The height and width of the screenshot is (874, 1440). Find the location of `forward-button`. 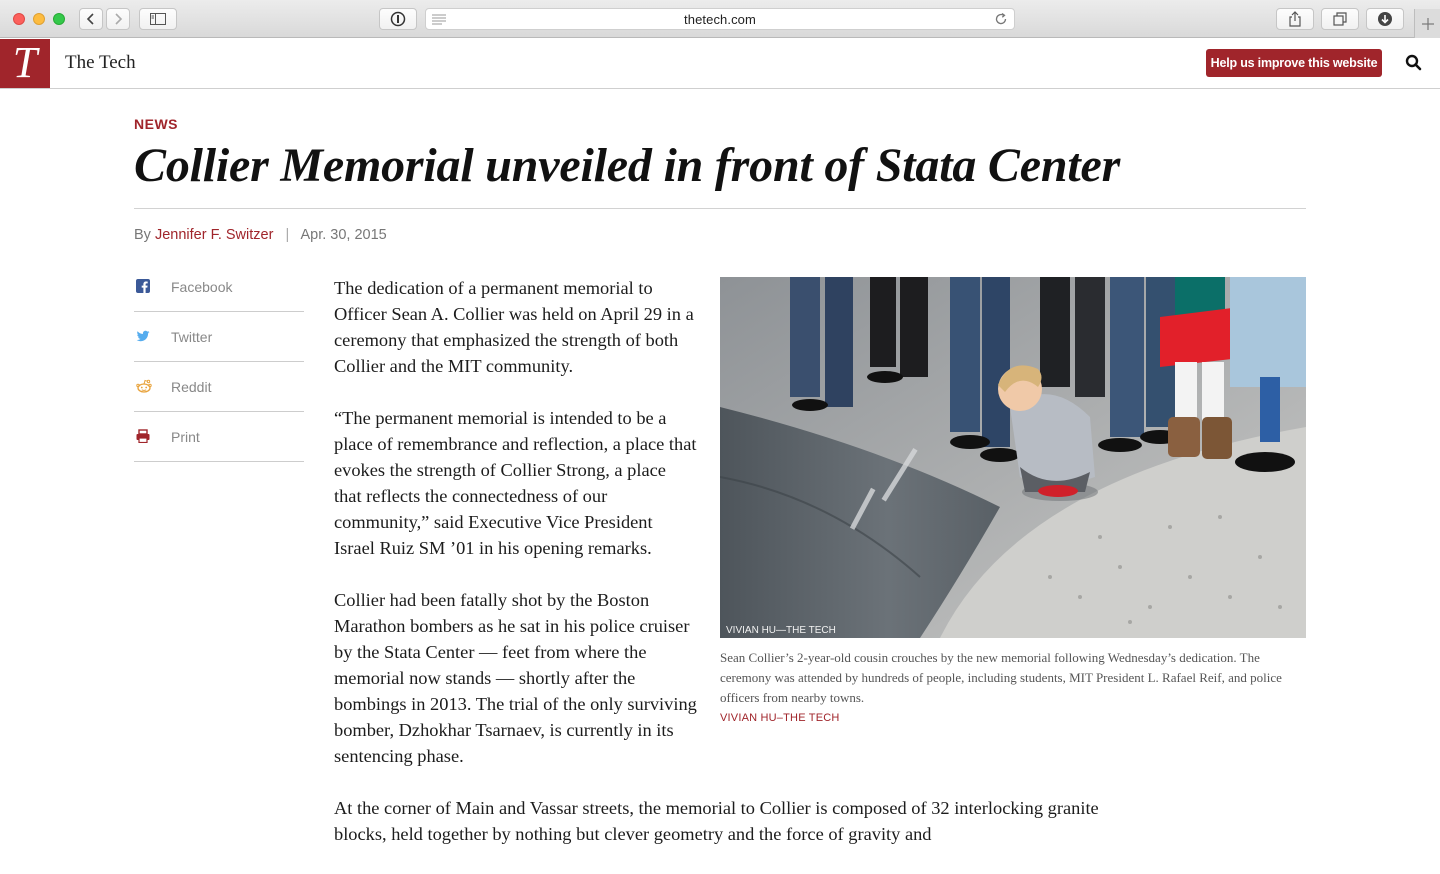

forward-button is located at coordinates (118, 19).